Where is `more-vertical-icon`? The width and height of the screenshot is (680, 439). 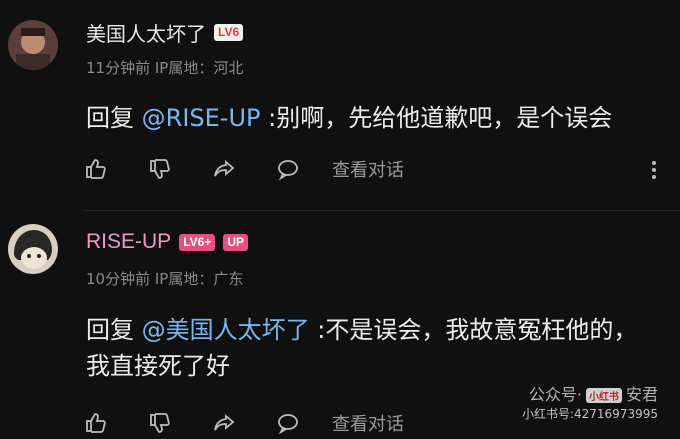
more-vertical-icon is located at coordinates (654, 170).